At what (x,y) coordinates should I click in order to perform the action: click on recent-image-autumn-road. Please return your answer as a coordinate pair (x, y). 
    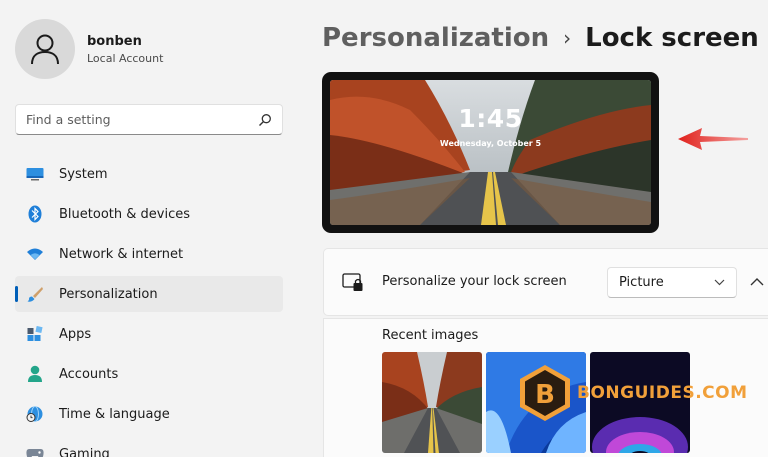
    Looking at the image, I should click on (432, 402).